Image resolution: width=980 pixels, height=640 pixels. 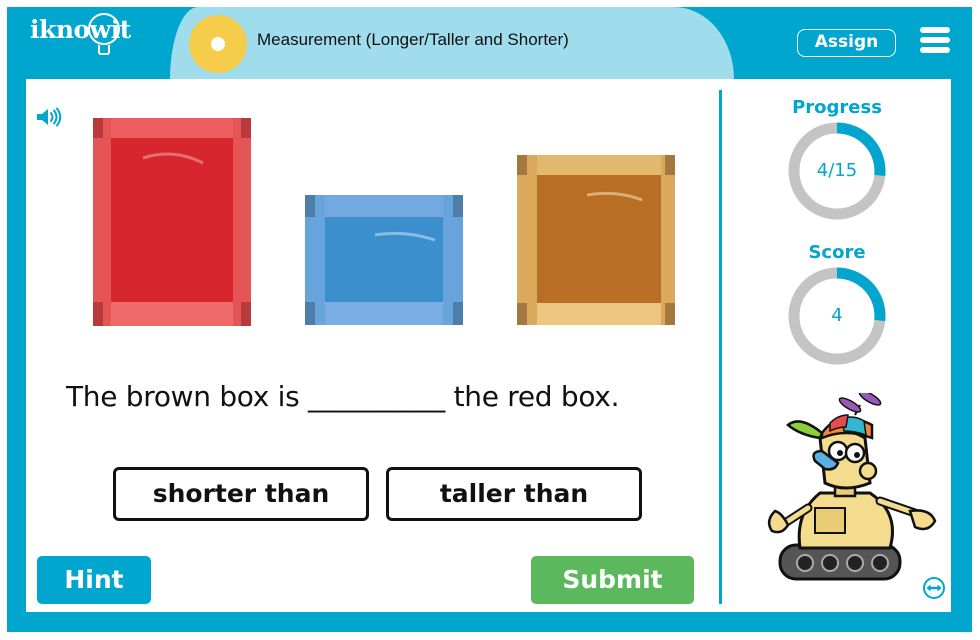 What do you see at coordinates (837, 252) in the screenshot?
I see `score-label: Score` at bounding box center [837, 252].